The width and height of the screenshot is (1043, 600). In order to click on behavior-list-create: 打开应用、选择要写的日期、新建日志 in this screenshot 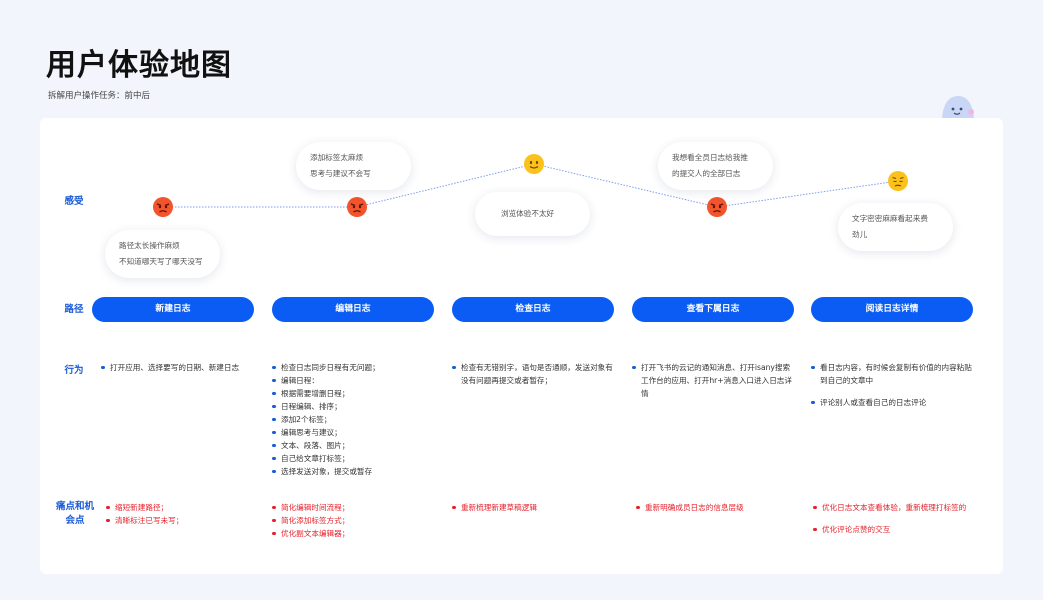, I will do `click(186, 367)`.